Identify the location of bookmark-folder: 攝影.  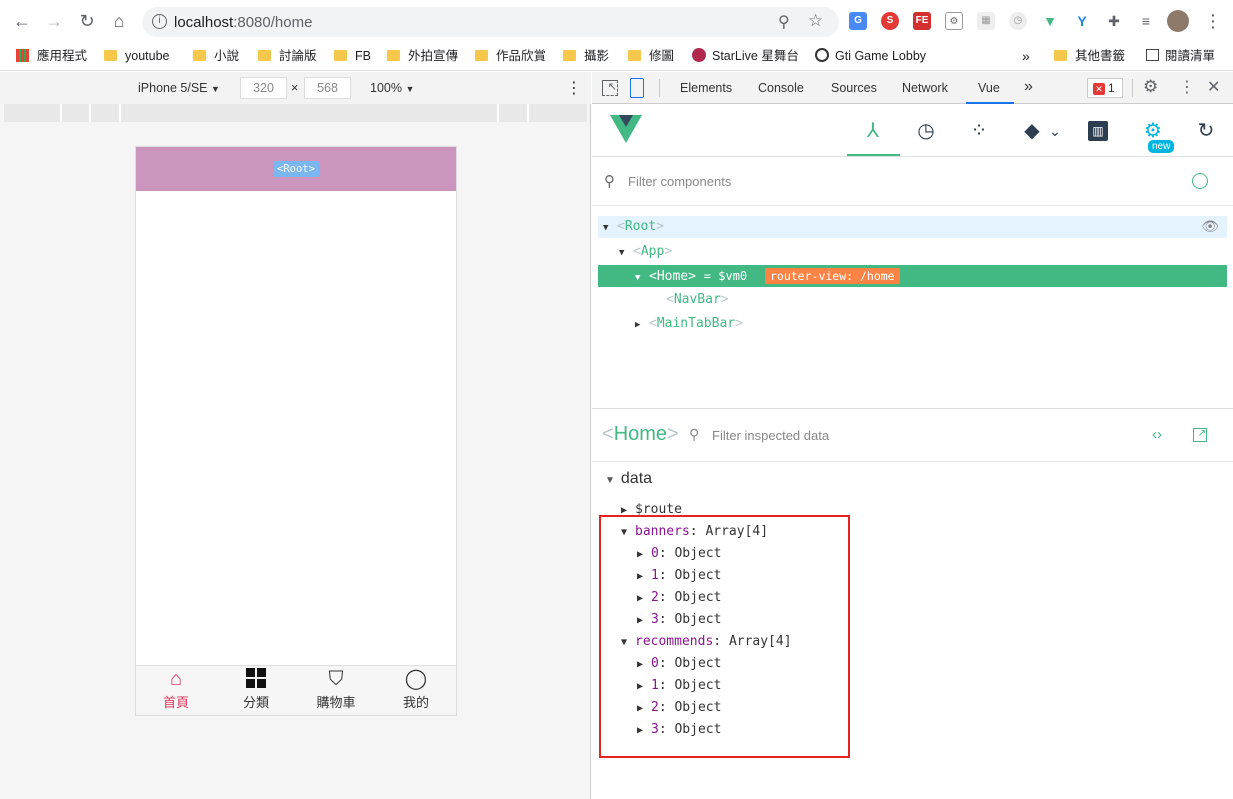
(586, 56).